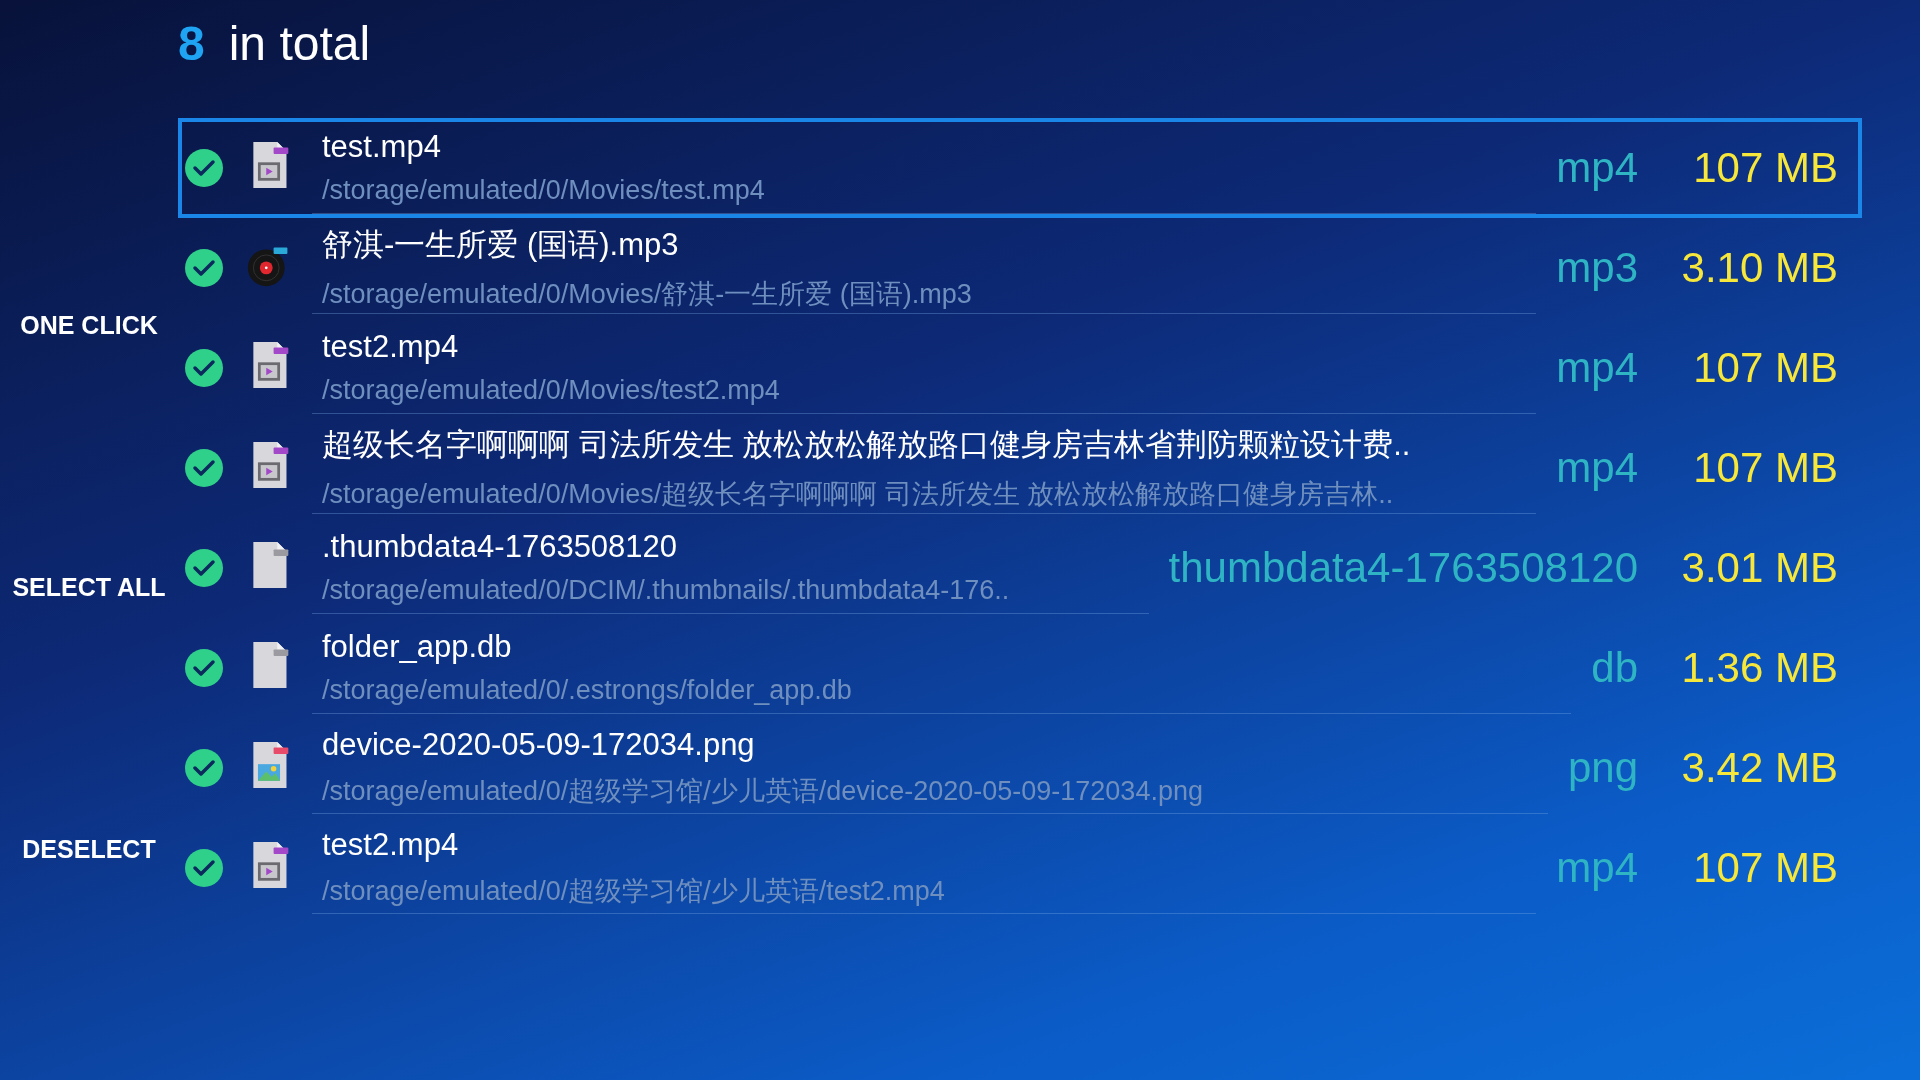 Image resolution: width=1920 pixels, height=1080 pixels. I want to click on file-path: /storage/emulated/0/Movies/test.mp4, so click(544, 190).